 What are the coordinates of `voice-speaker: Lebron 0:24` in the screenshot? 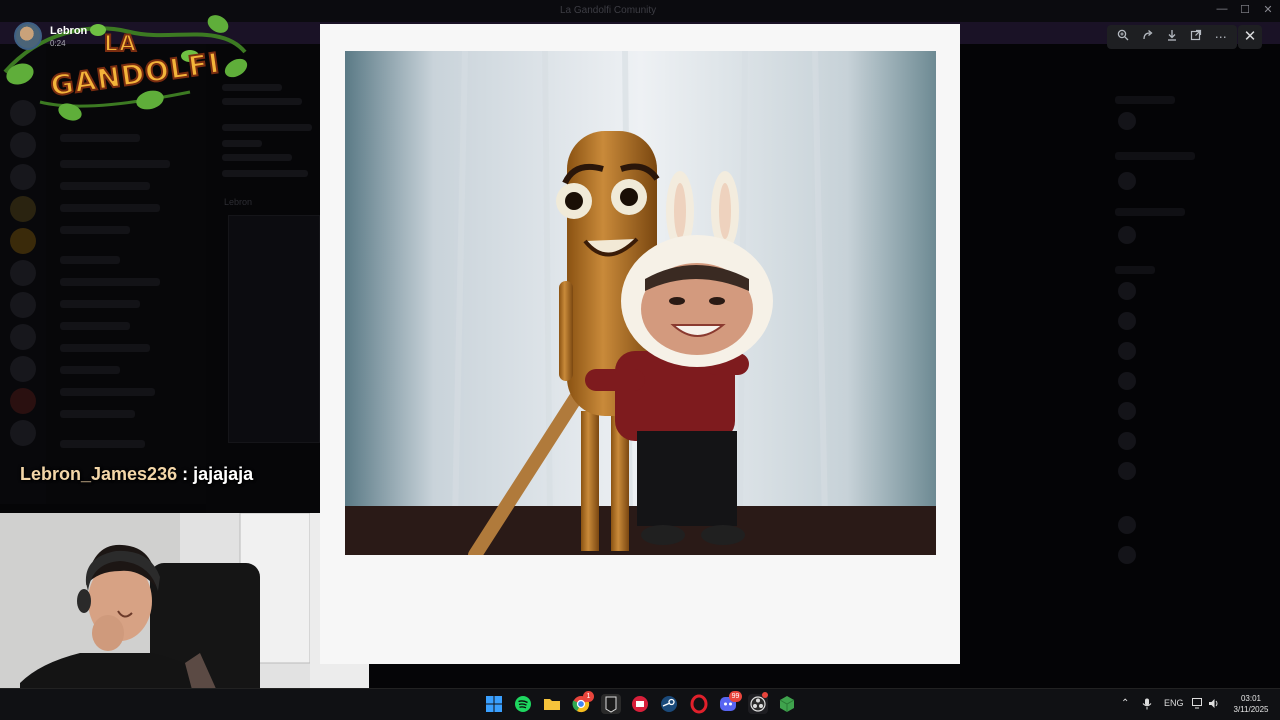 It's located at (50, 36).